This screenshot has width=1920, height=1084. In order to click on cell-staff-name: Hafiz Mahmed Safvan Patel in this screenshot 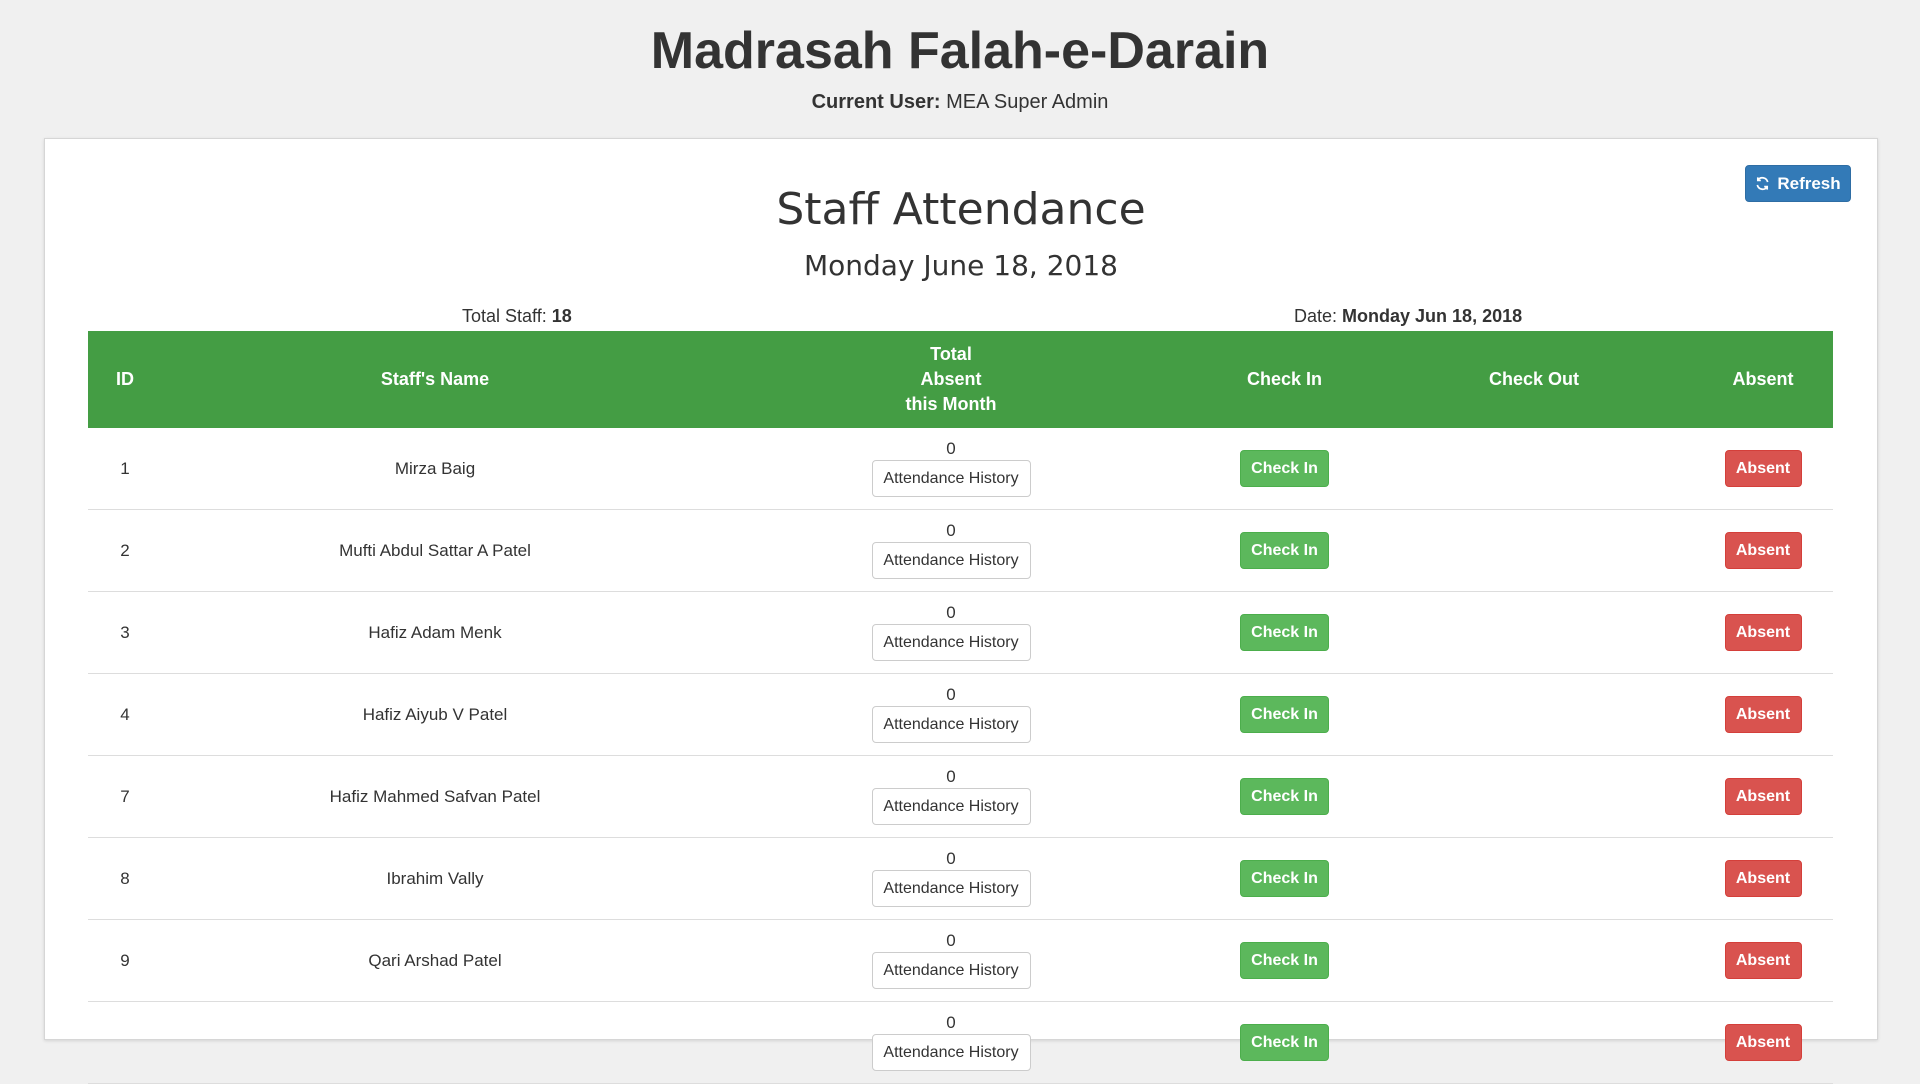, I will do `click(435, 796)`.